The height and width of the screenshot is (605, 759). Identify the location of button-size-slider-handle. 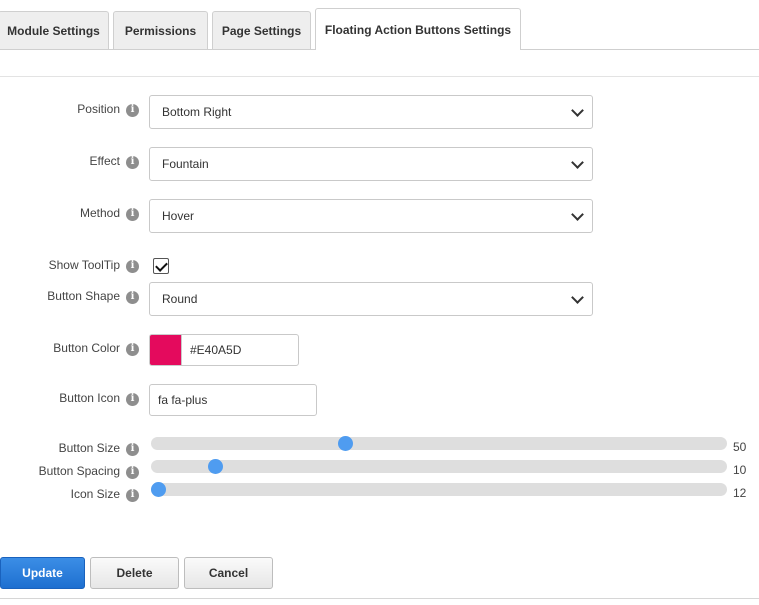
(345, 443).